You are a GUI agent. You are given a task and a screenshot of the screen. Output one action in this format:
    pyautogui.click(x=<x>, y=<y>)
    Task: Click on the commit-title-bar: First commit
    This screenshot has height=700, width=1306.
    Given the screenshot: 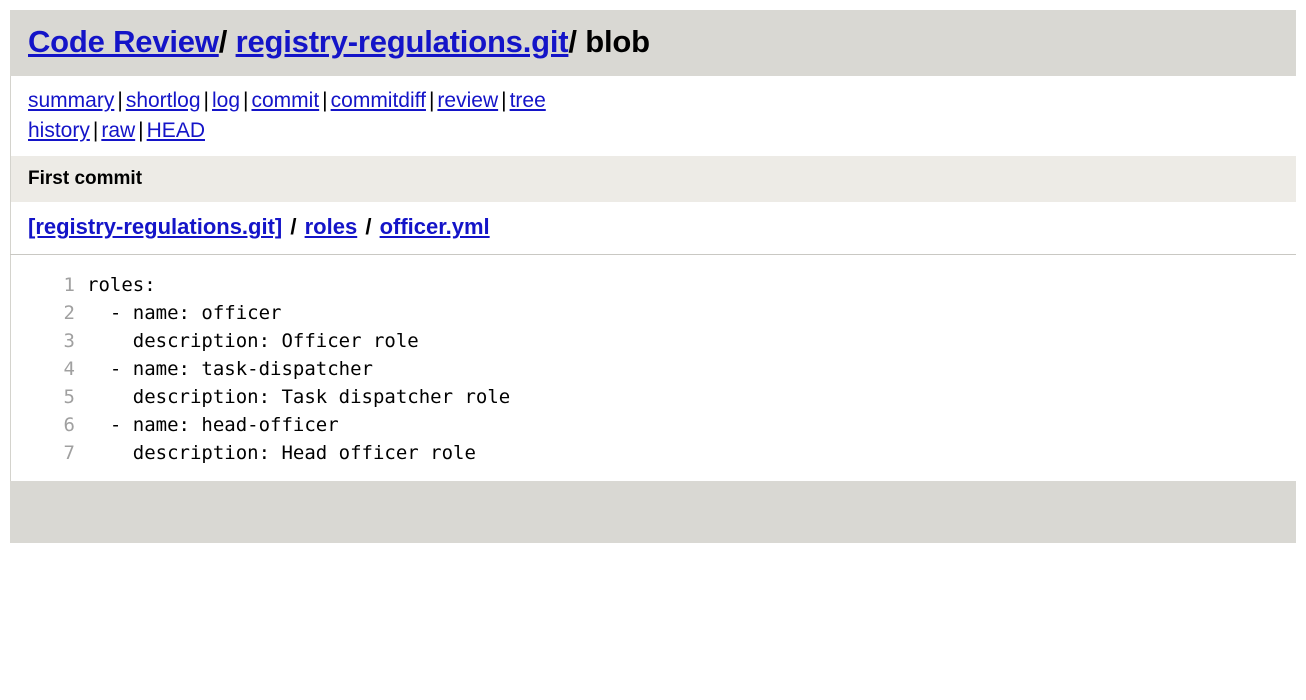 What is the action you would take?
    pyautogui.click(x=653, y=179)
    